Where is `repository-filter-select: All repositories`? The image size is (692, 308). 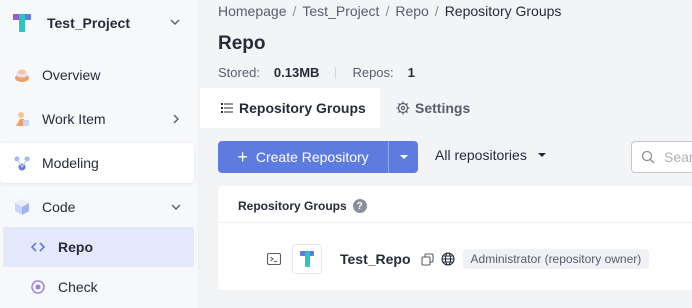 repository-filter-select: All repositories is located at coordinates (491, 155).